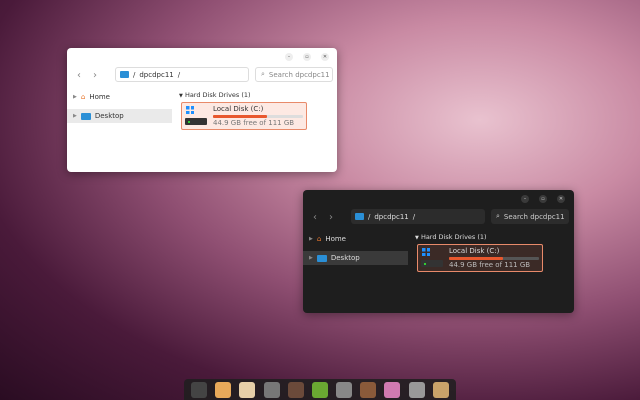 The image size is (640, 400). I want to click on files-icon, so click(223, 389).